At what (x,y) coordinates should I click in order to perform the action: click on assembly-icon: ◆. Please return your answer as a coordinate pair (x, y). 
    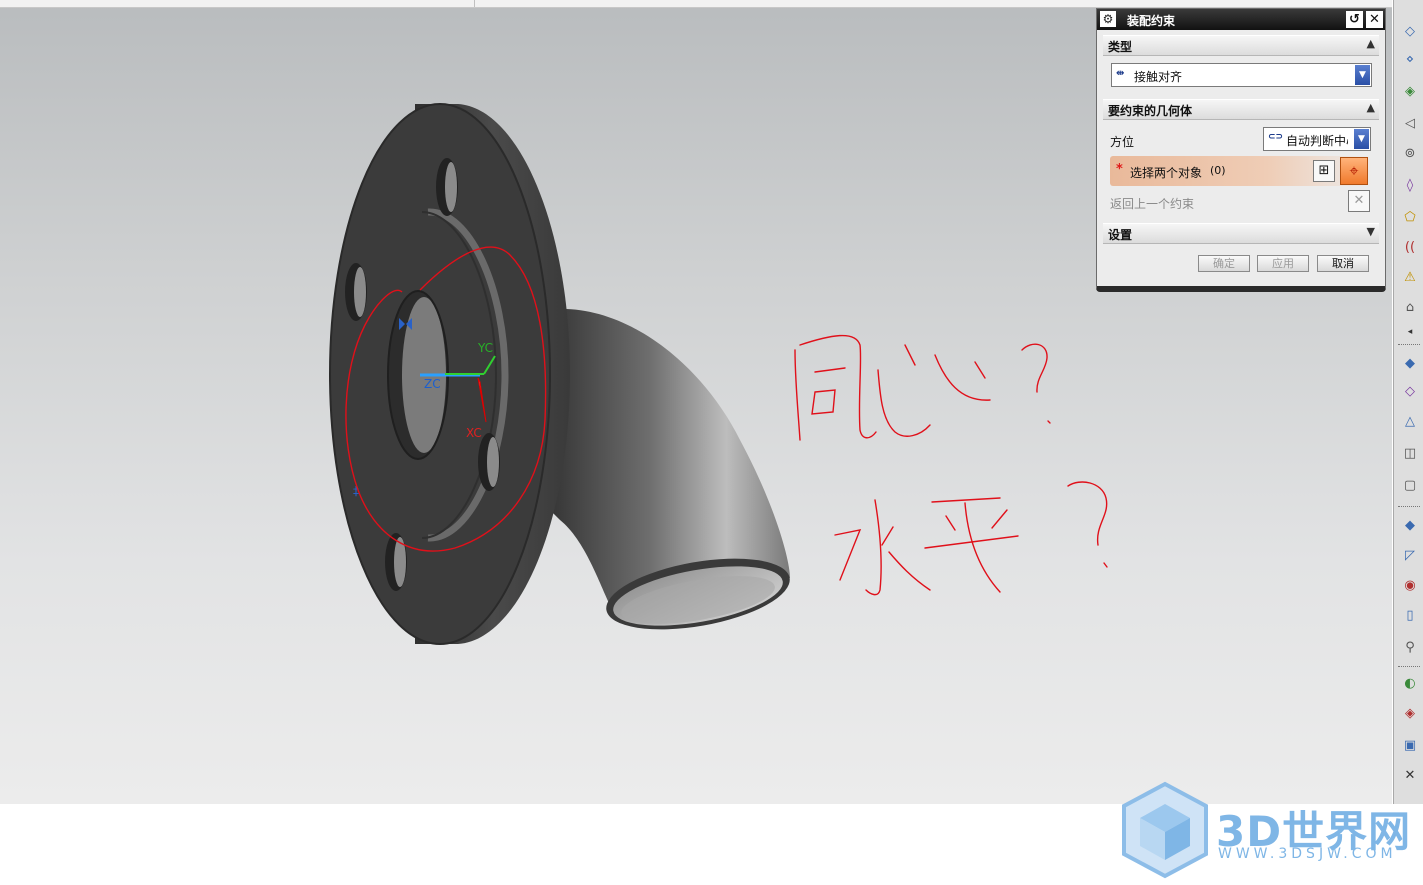
    Looking at the image, I should click on (1410, 364).